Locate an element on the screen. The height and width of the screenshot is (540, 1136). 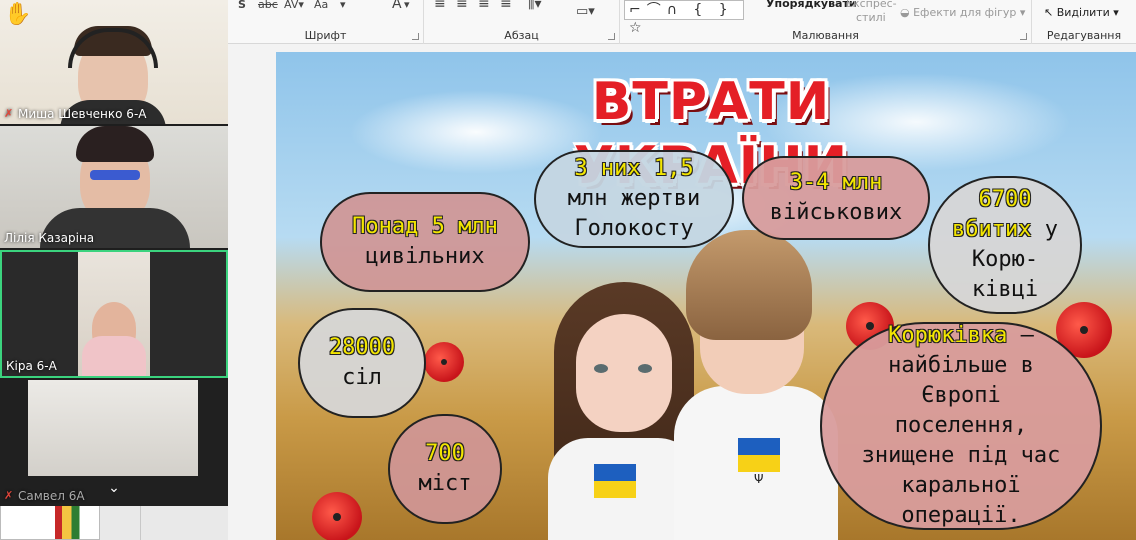
ribbon-group-paragraph: ≡ ≡ ≡ ≡ ⫼▾ ▭▾ Абзац is located at coordinates (522, 22).